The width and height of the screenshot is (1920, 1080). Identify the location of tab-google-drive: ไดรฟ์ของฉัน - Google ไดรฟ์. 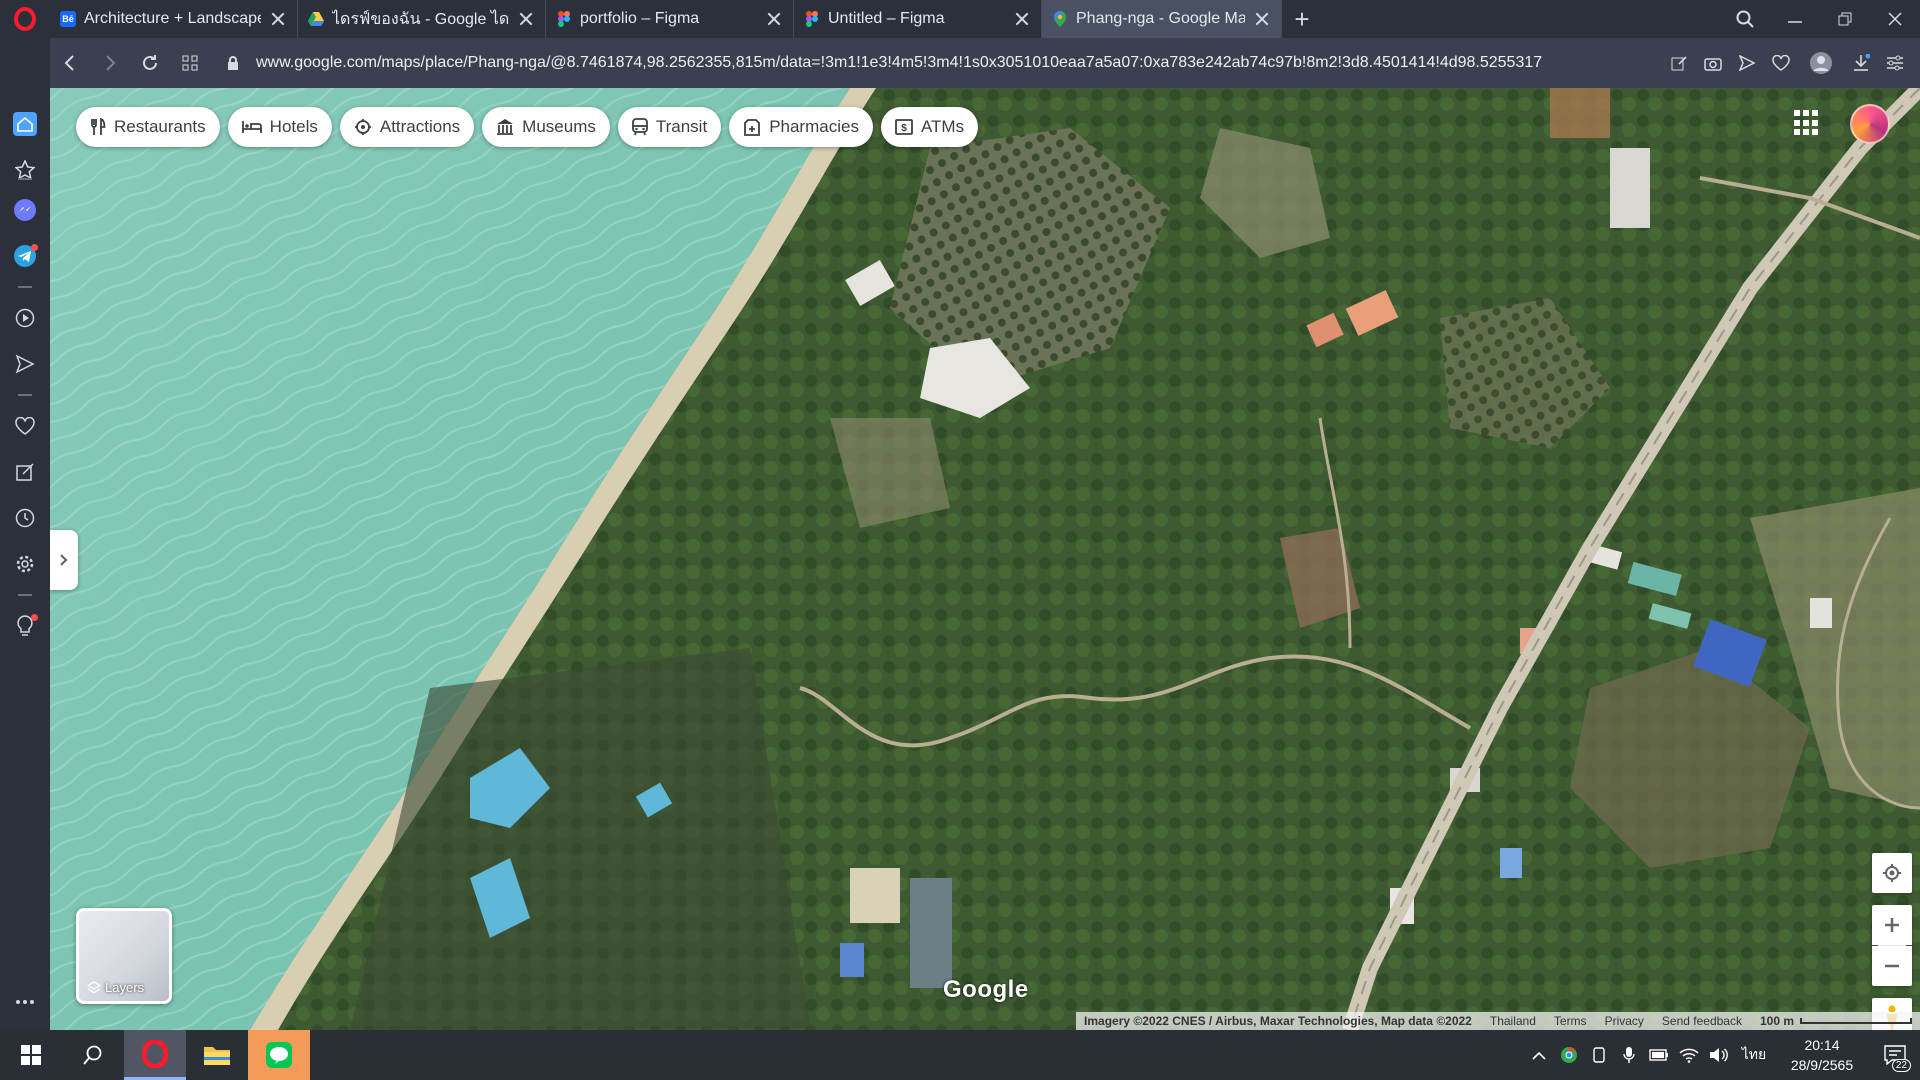
(422, 19).